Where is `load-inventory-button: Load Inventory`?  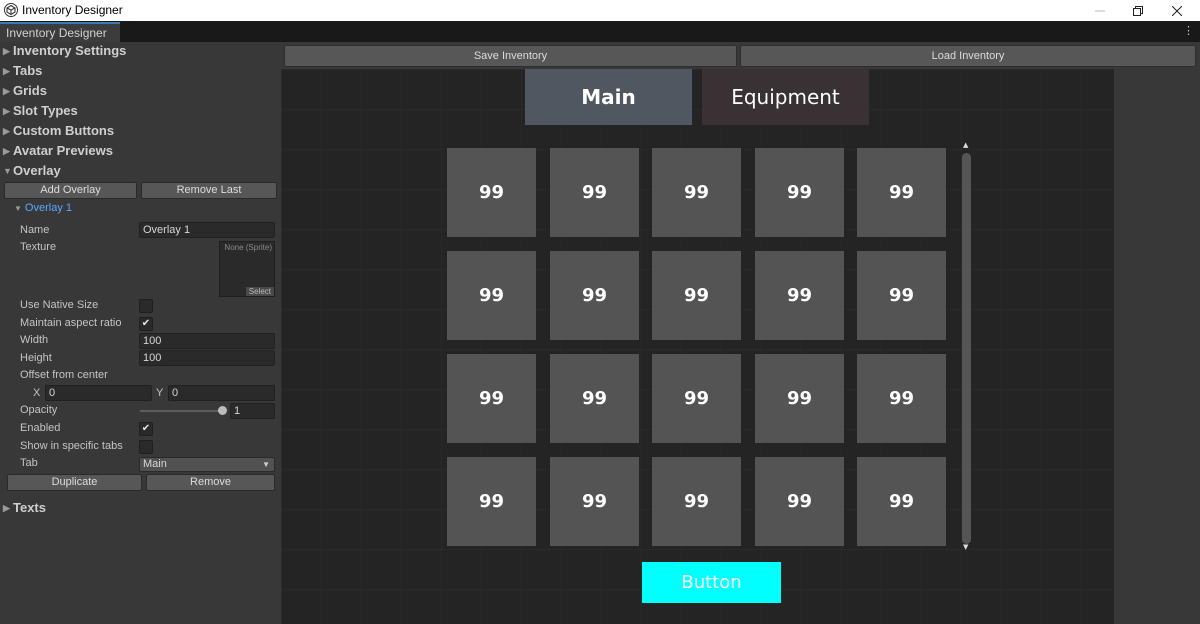
load-inventory-button: Load Inventory is located at coordinates (968, 56).